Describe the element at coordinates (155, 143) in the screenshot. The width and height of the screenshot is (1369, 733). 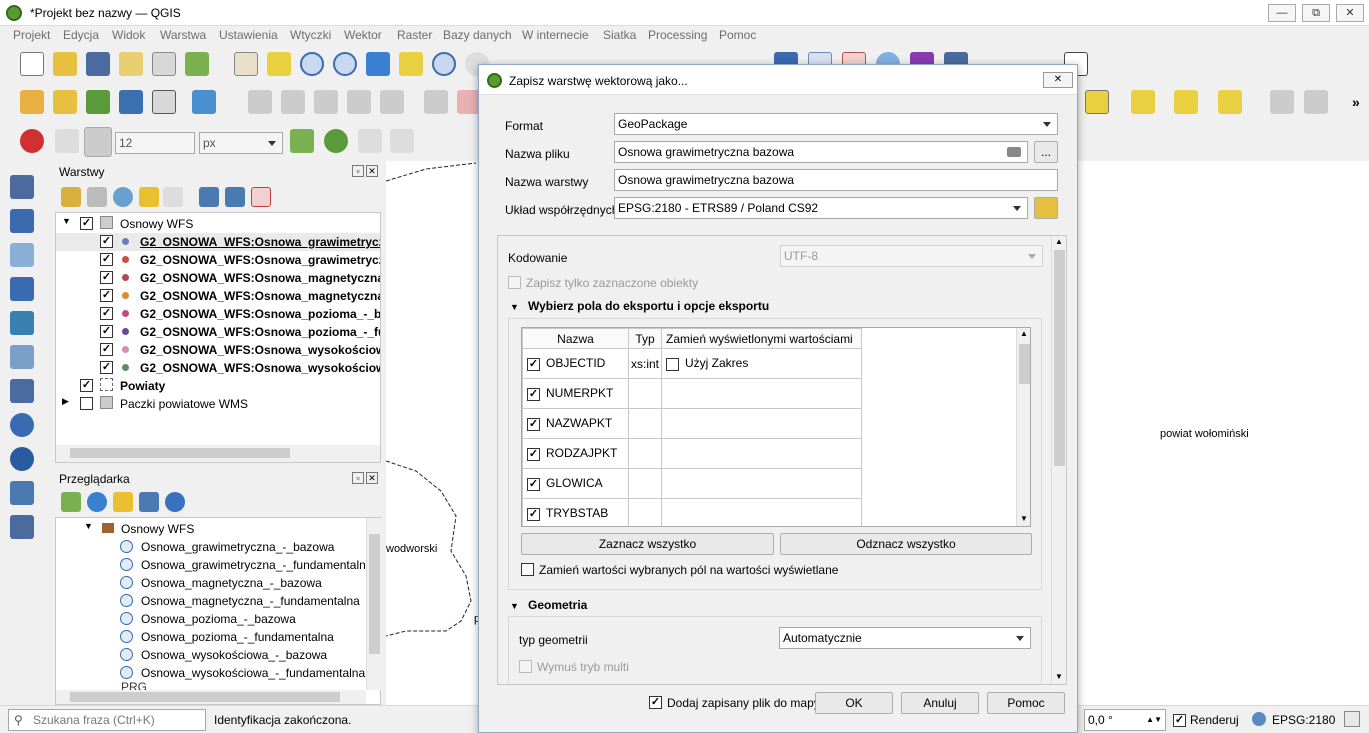
I see `snapping-tolerance-input: 12` at that location.